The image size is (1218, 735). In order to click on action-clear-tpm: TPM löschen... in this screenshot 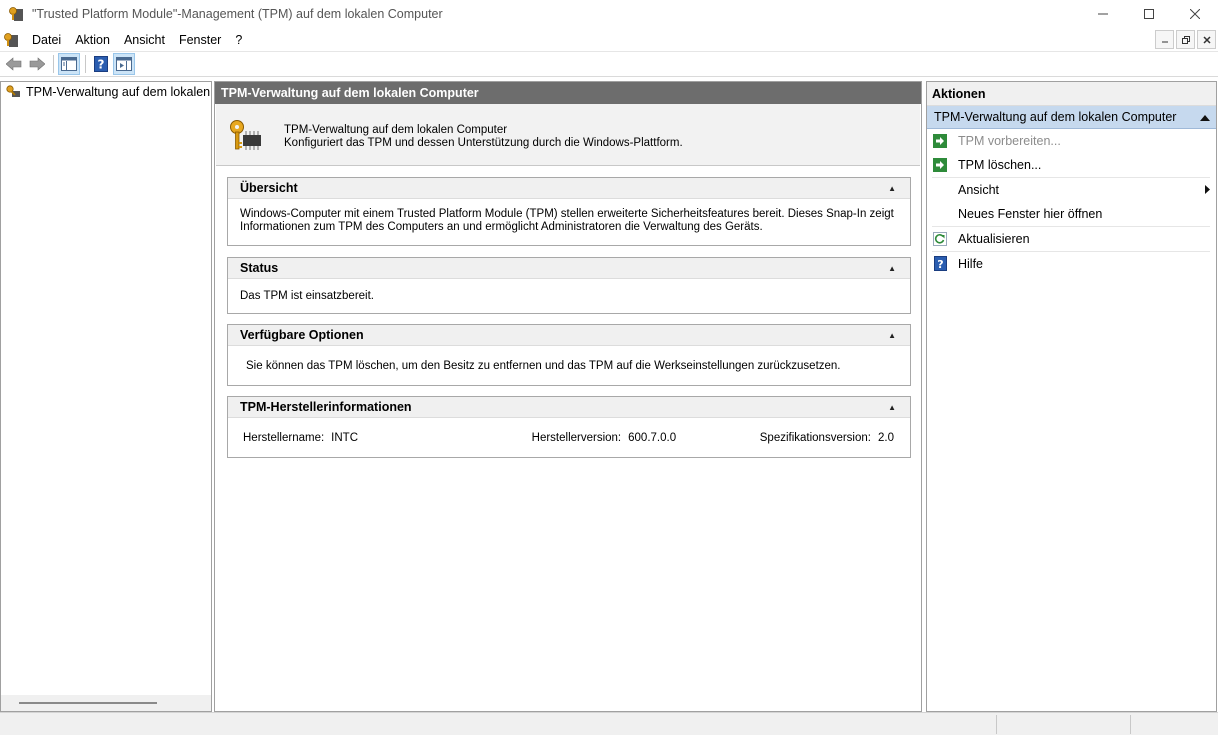, I will do `click(1071, 166)`.